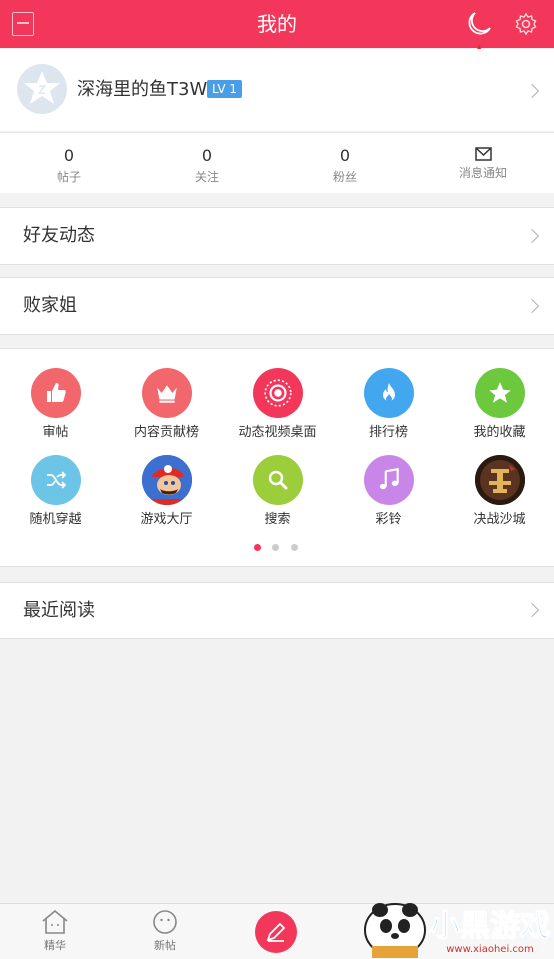  What do you see at coordinates (277, 236) in the screenshot?
I see `friends-activity-row: 好友动态` at bounding box center [277, 236].